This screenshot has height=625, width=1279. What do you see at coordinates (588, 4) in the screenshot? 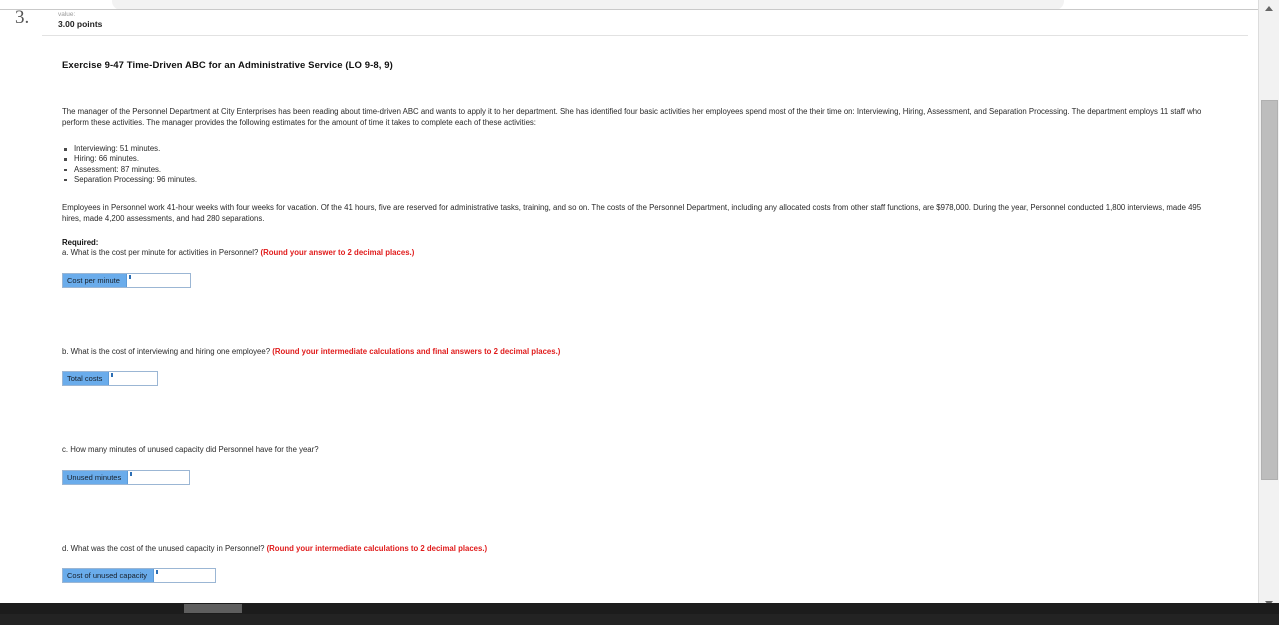
I see `top-chrome-pill` at bounding box center [588, 4].